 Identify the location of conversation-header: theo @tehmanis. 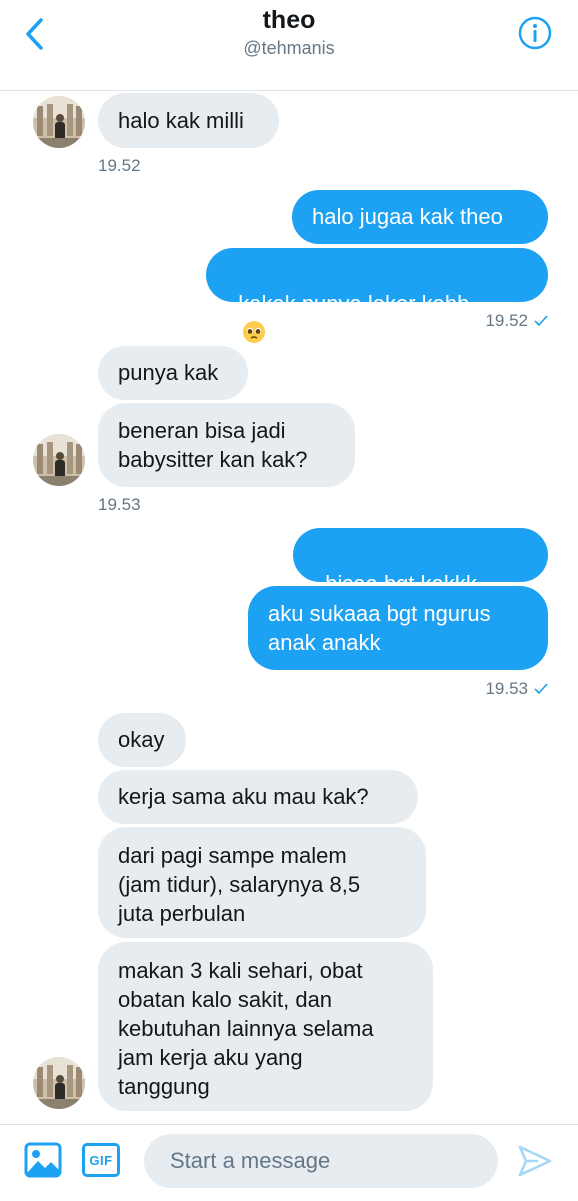
(289, 45).